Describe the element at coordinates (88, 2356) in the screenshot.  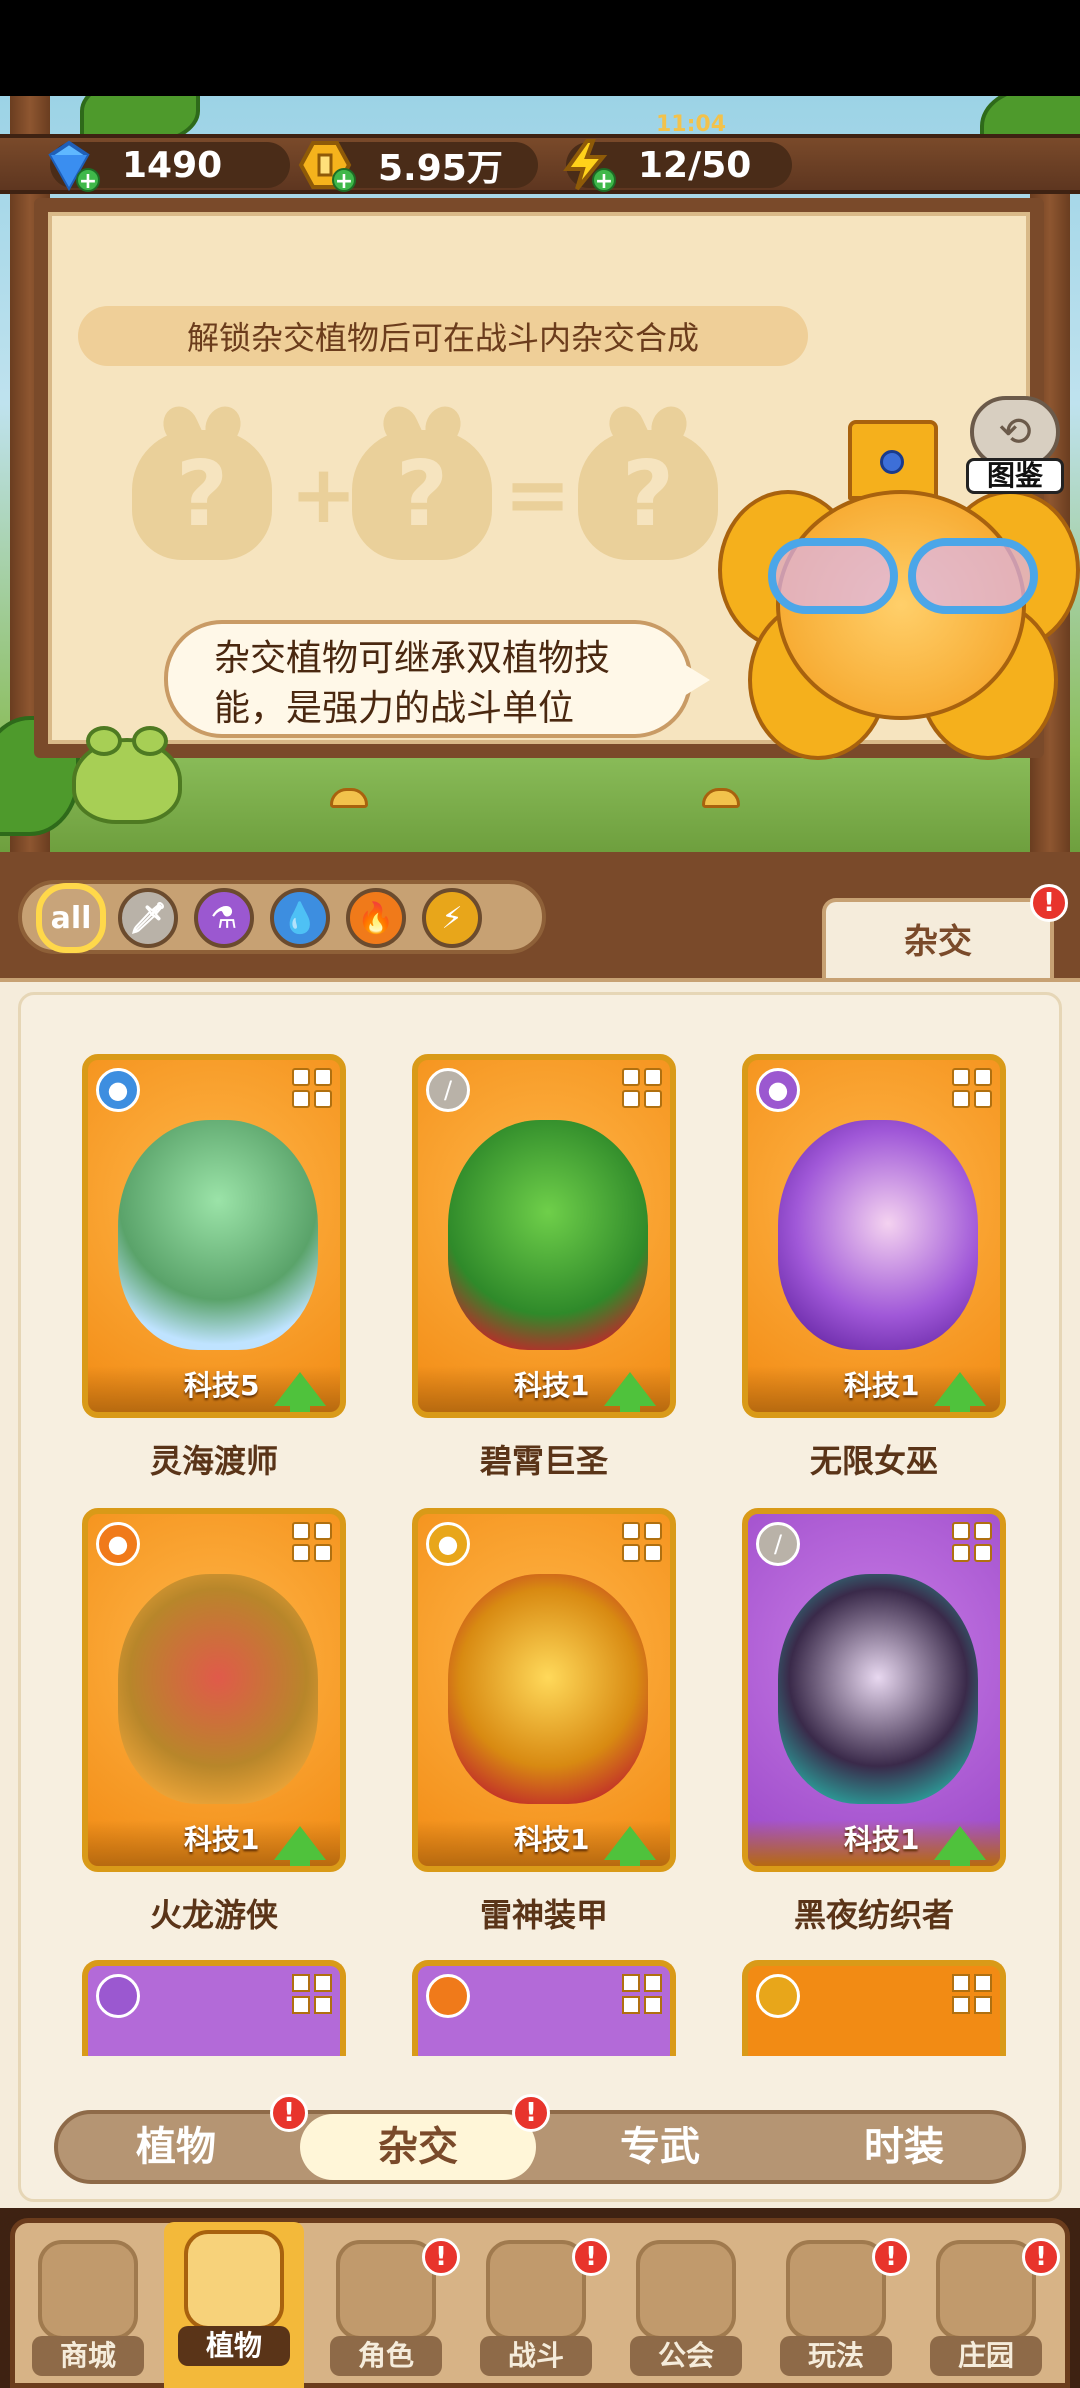
I see `nav-label: 商城` at that location.